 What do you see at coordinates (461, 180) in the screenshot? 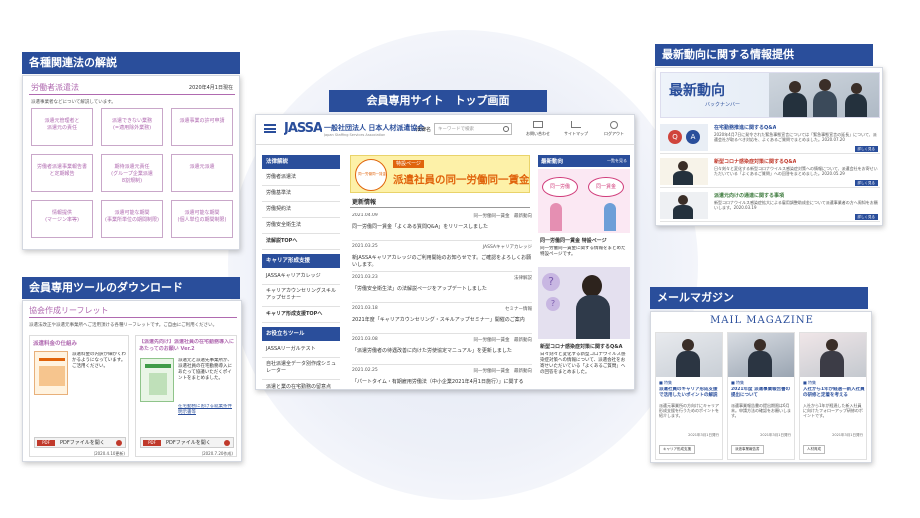
I see `banner-headline: 派遣社員の同一労働同一賃金` at bounding box center [461, 180].